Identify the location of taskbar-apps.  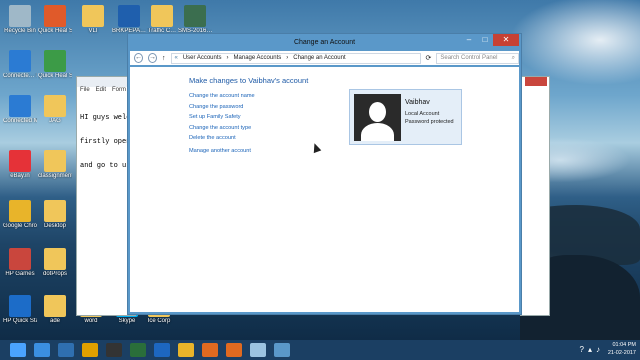
(145, 350).